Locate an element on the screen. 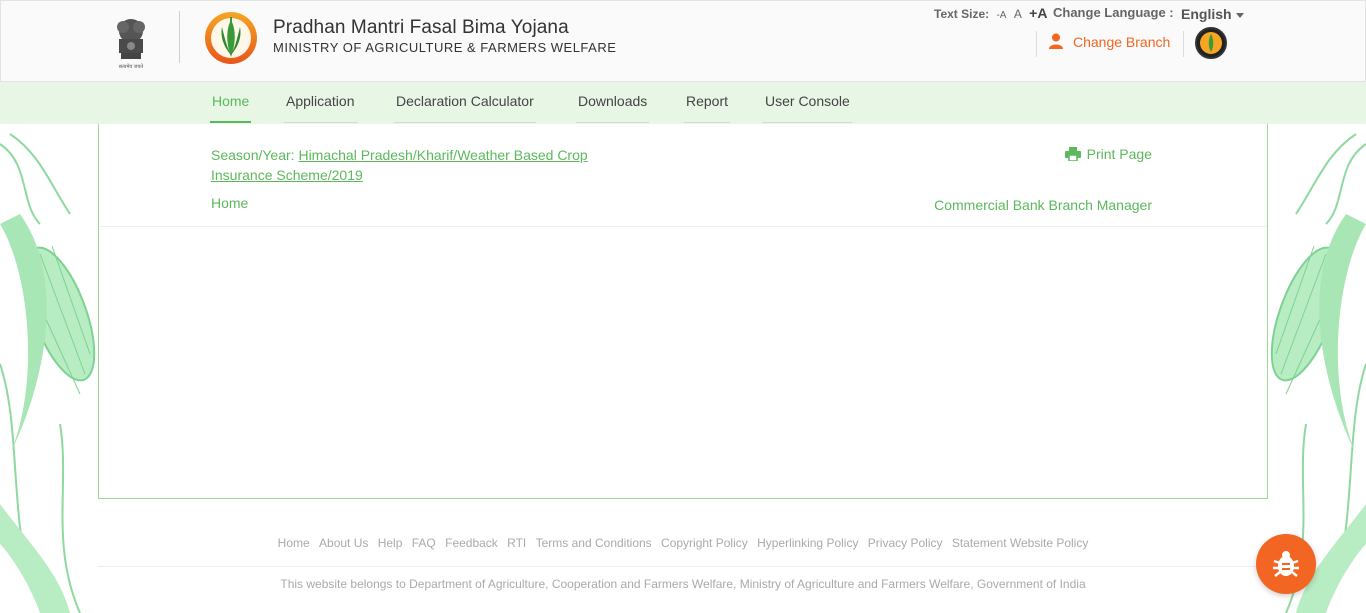 This screenshot has height=613, width=1366. season-year-label: Season/Year: is located at coordinates (253, 155).